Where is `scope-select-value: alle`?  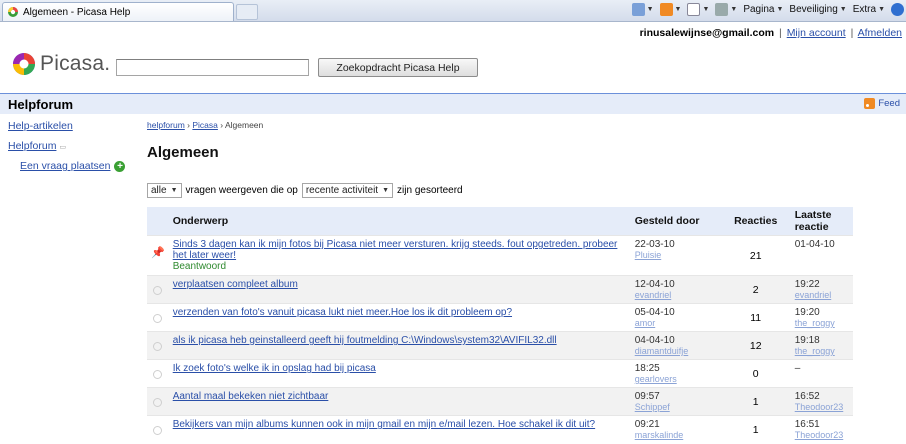
scope-select-value: alle is located at coordinates (159, 190).